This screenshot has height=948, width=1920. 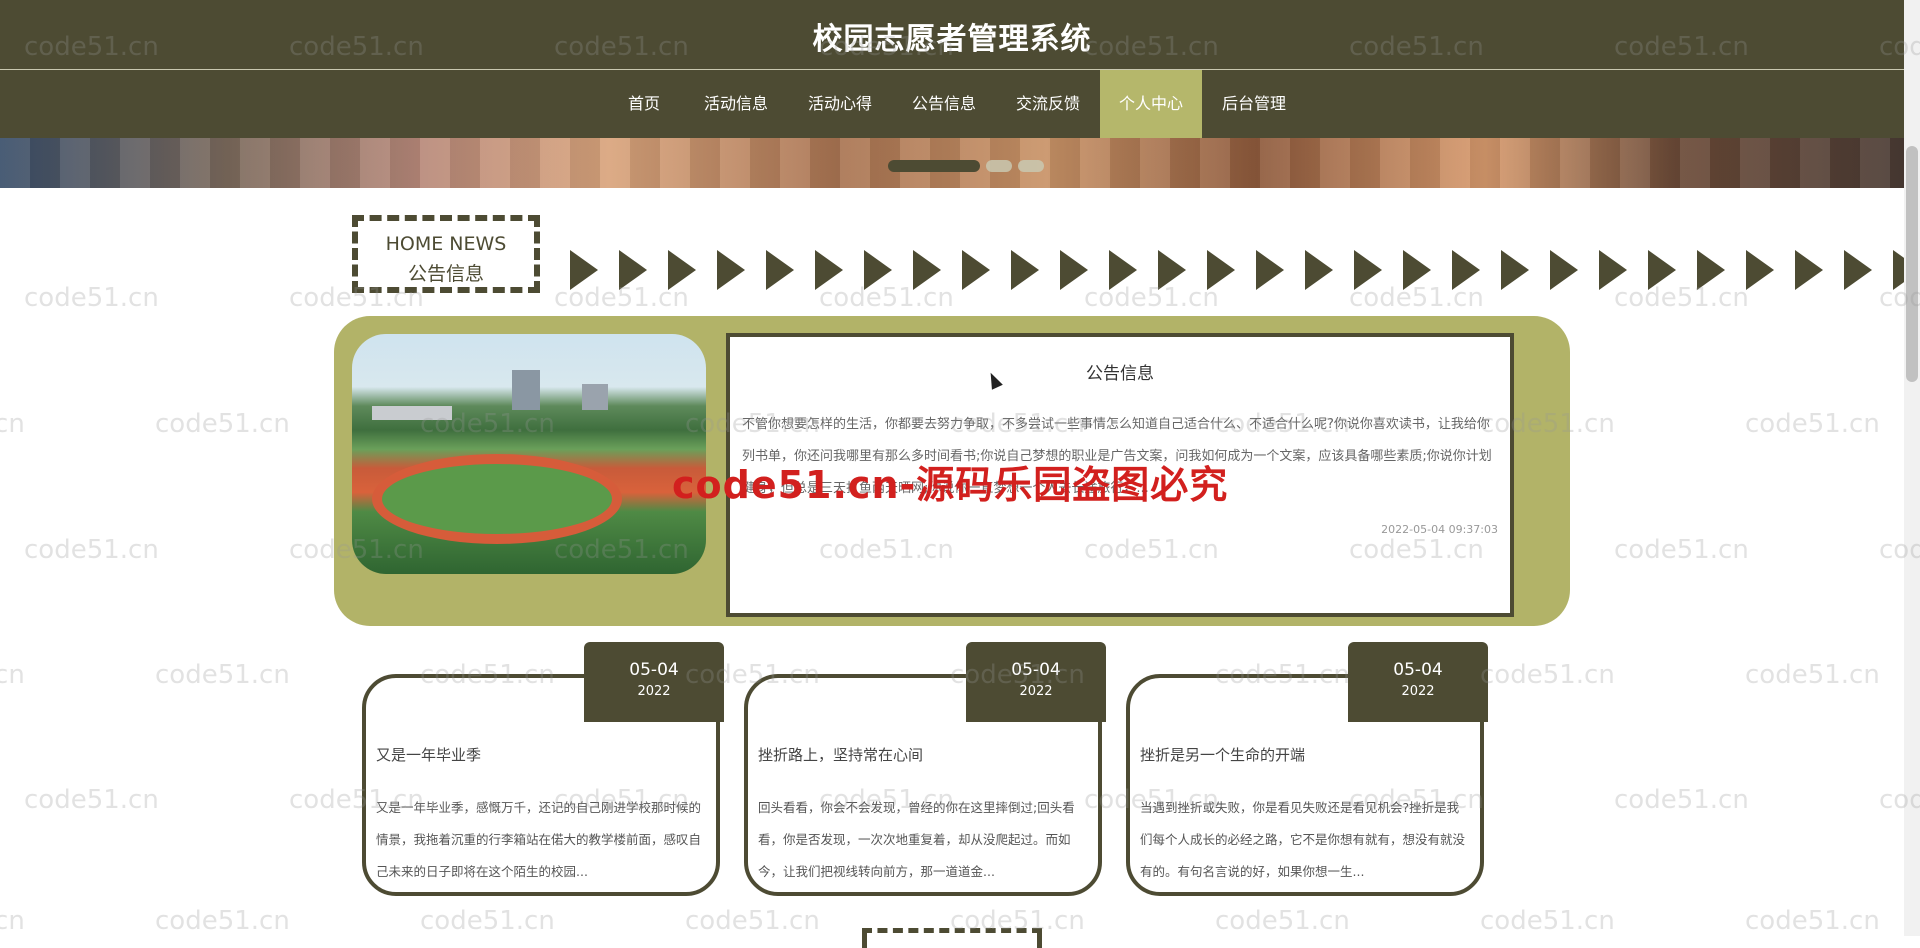 What do you see at coordinates (950, 485) in the screenshot?
I see `watermark-notice: code51.cn-源码乐园盗图必究` at bounding box center [950, 485].